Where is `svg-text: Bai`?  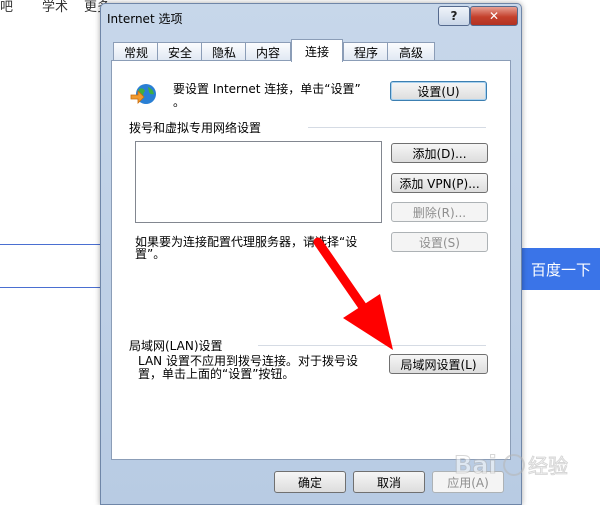 svg-text: Bai is located at coordinates (475, 465).